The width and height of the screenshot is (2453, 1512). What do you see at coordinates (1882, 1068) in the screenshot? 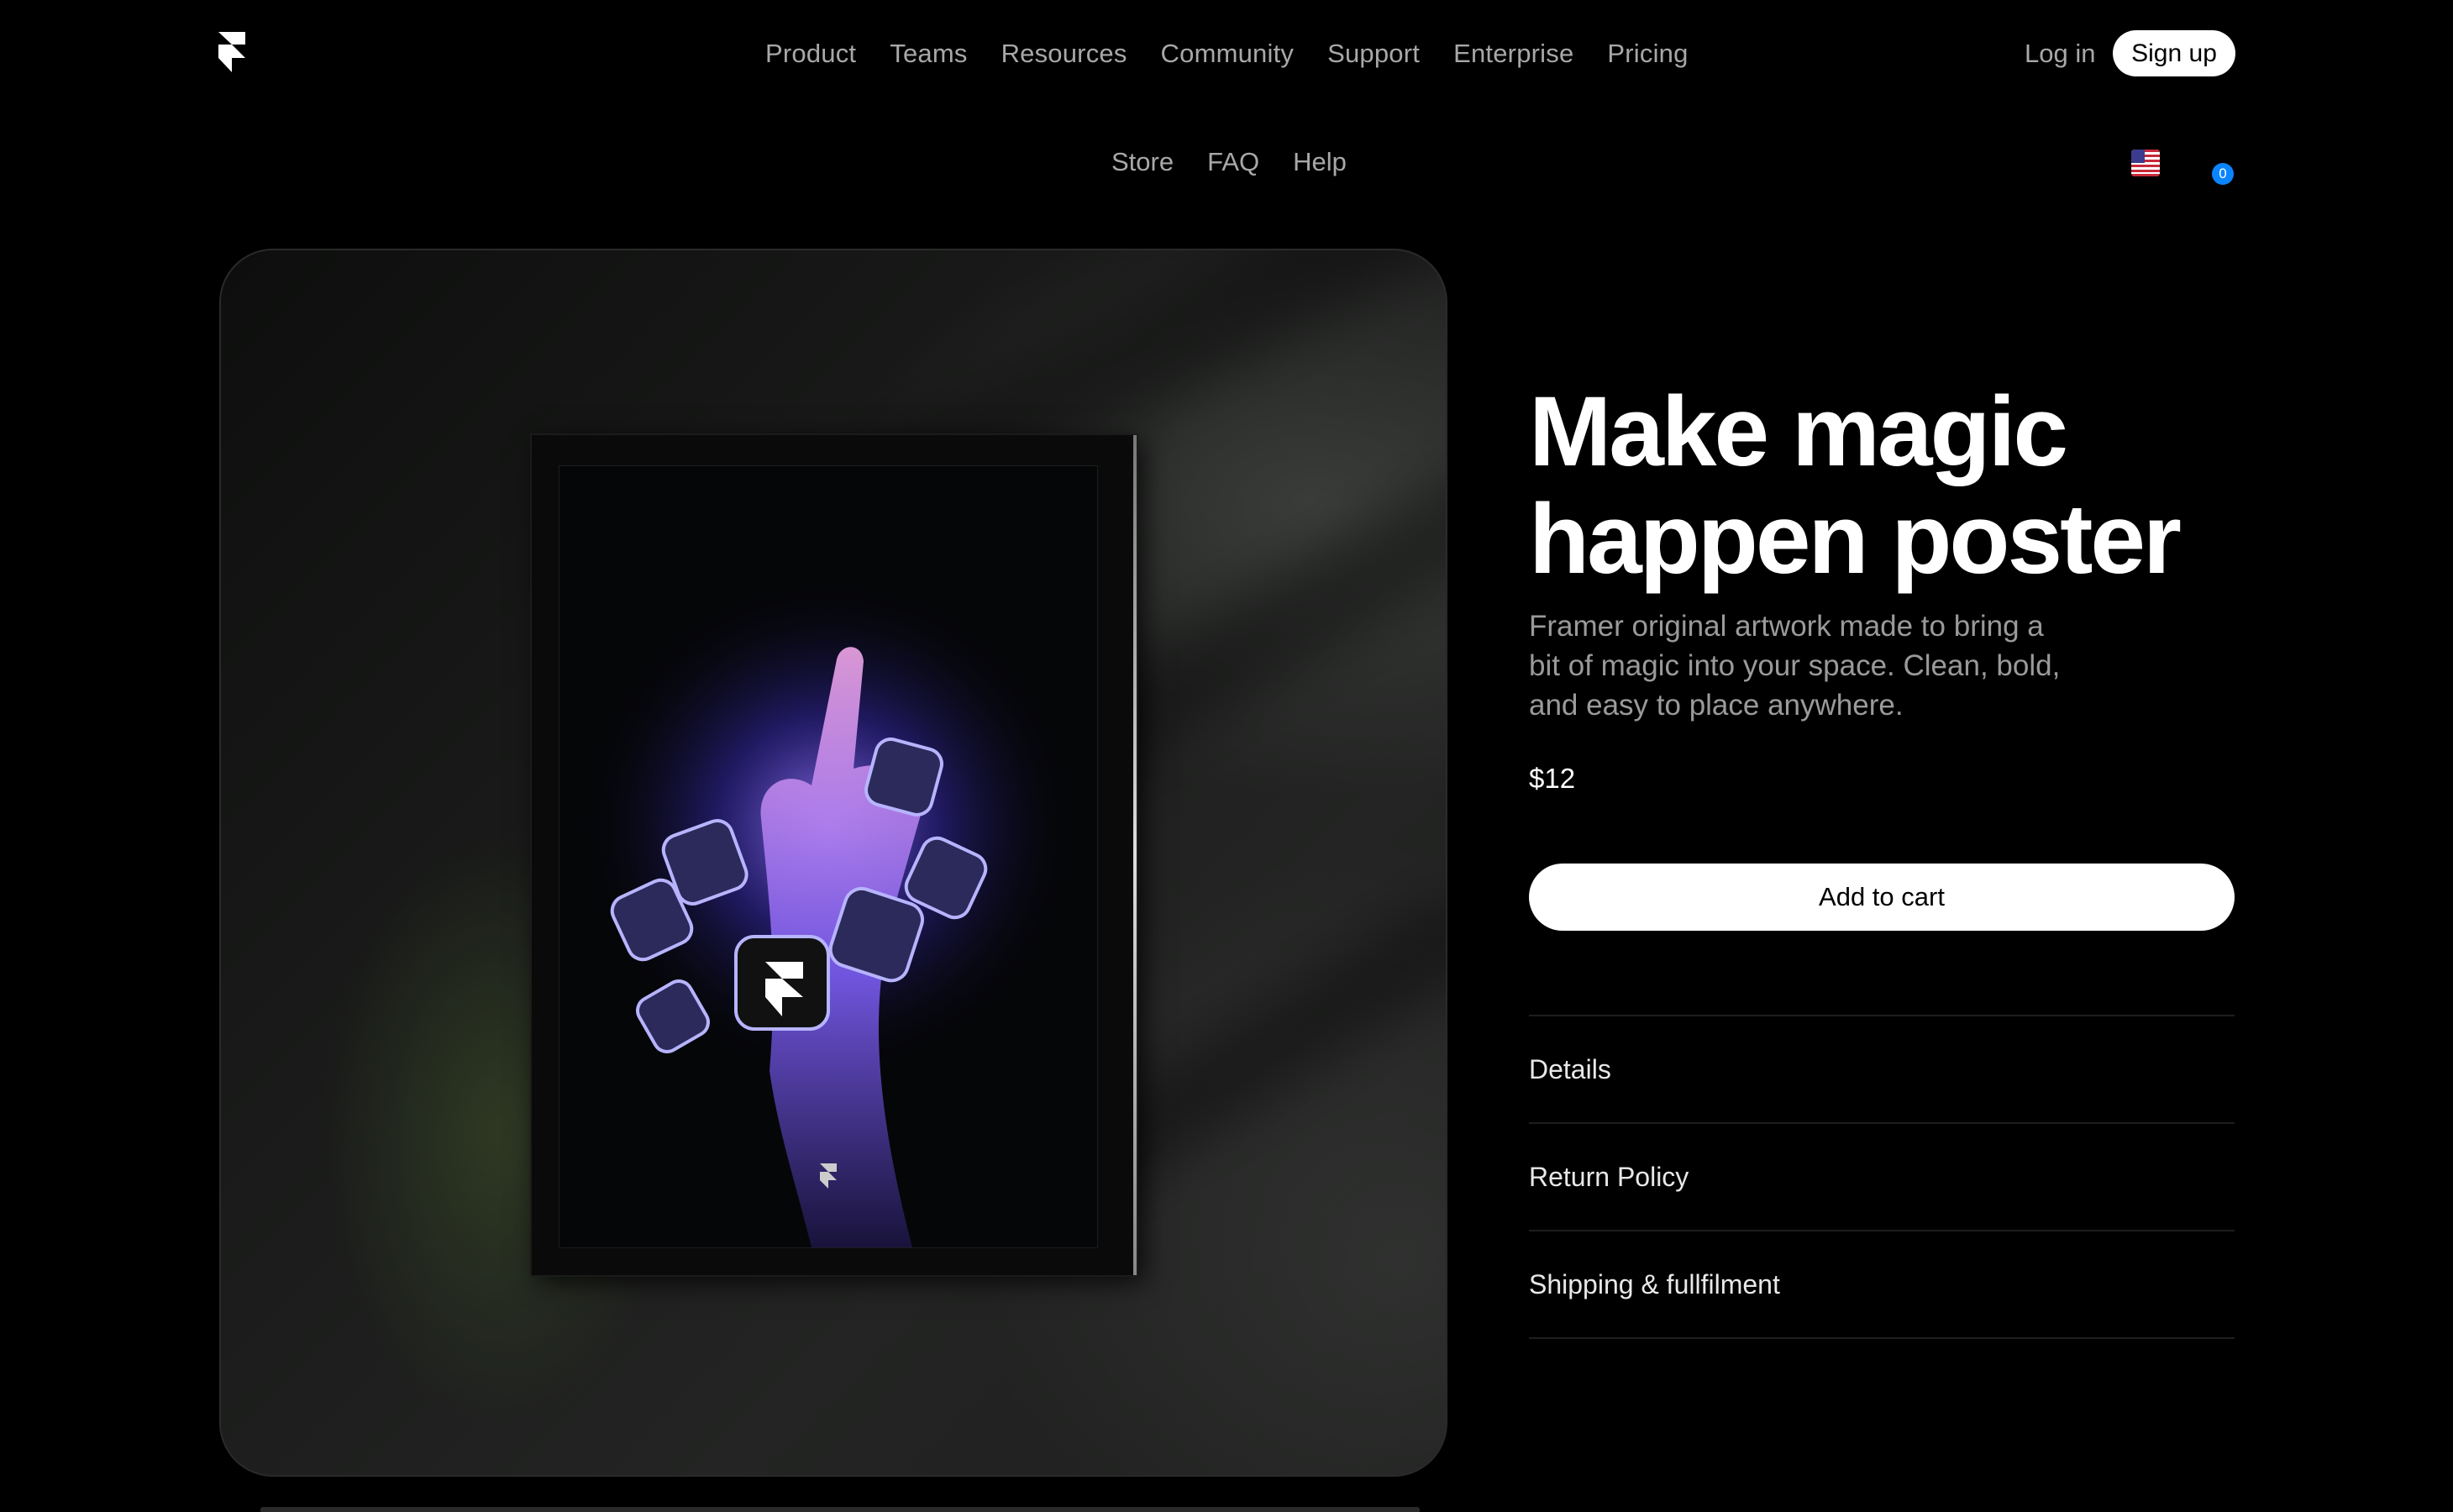
I see `accordion-details: Details` at bounding box center [1882, 1068].